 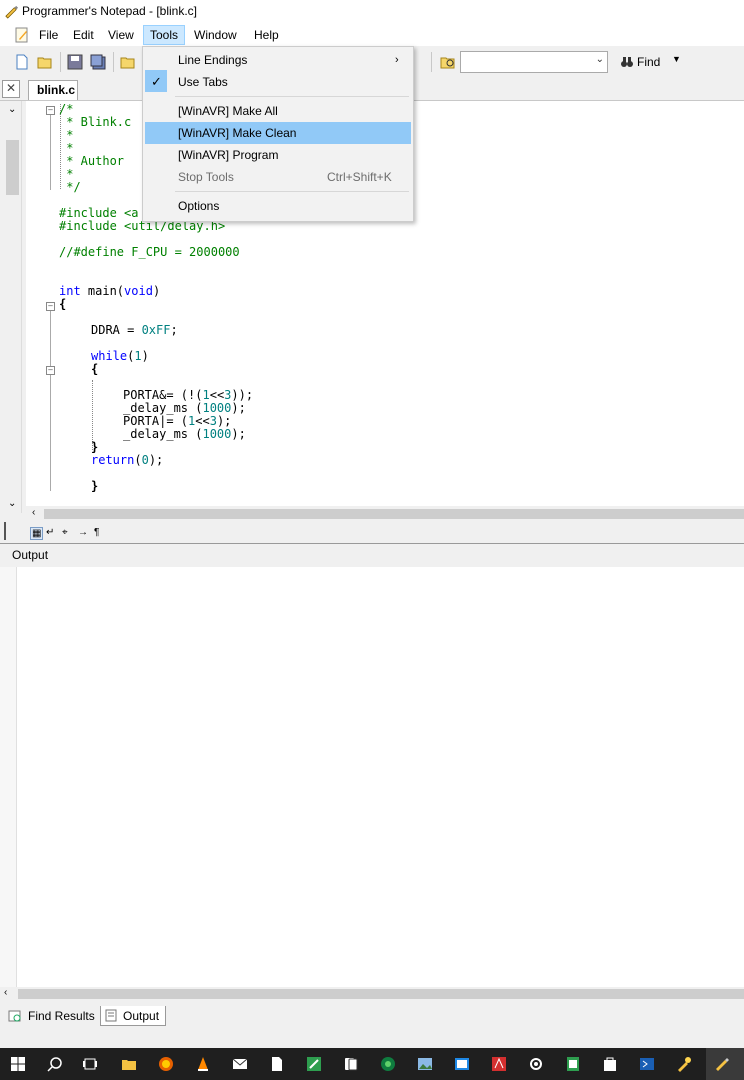 What do you see at coordinates (75, 62) in the screenshot?
I see `save-icon` at bounding box center [75, 62].